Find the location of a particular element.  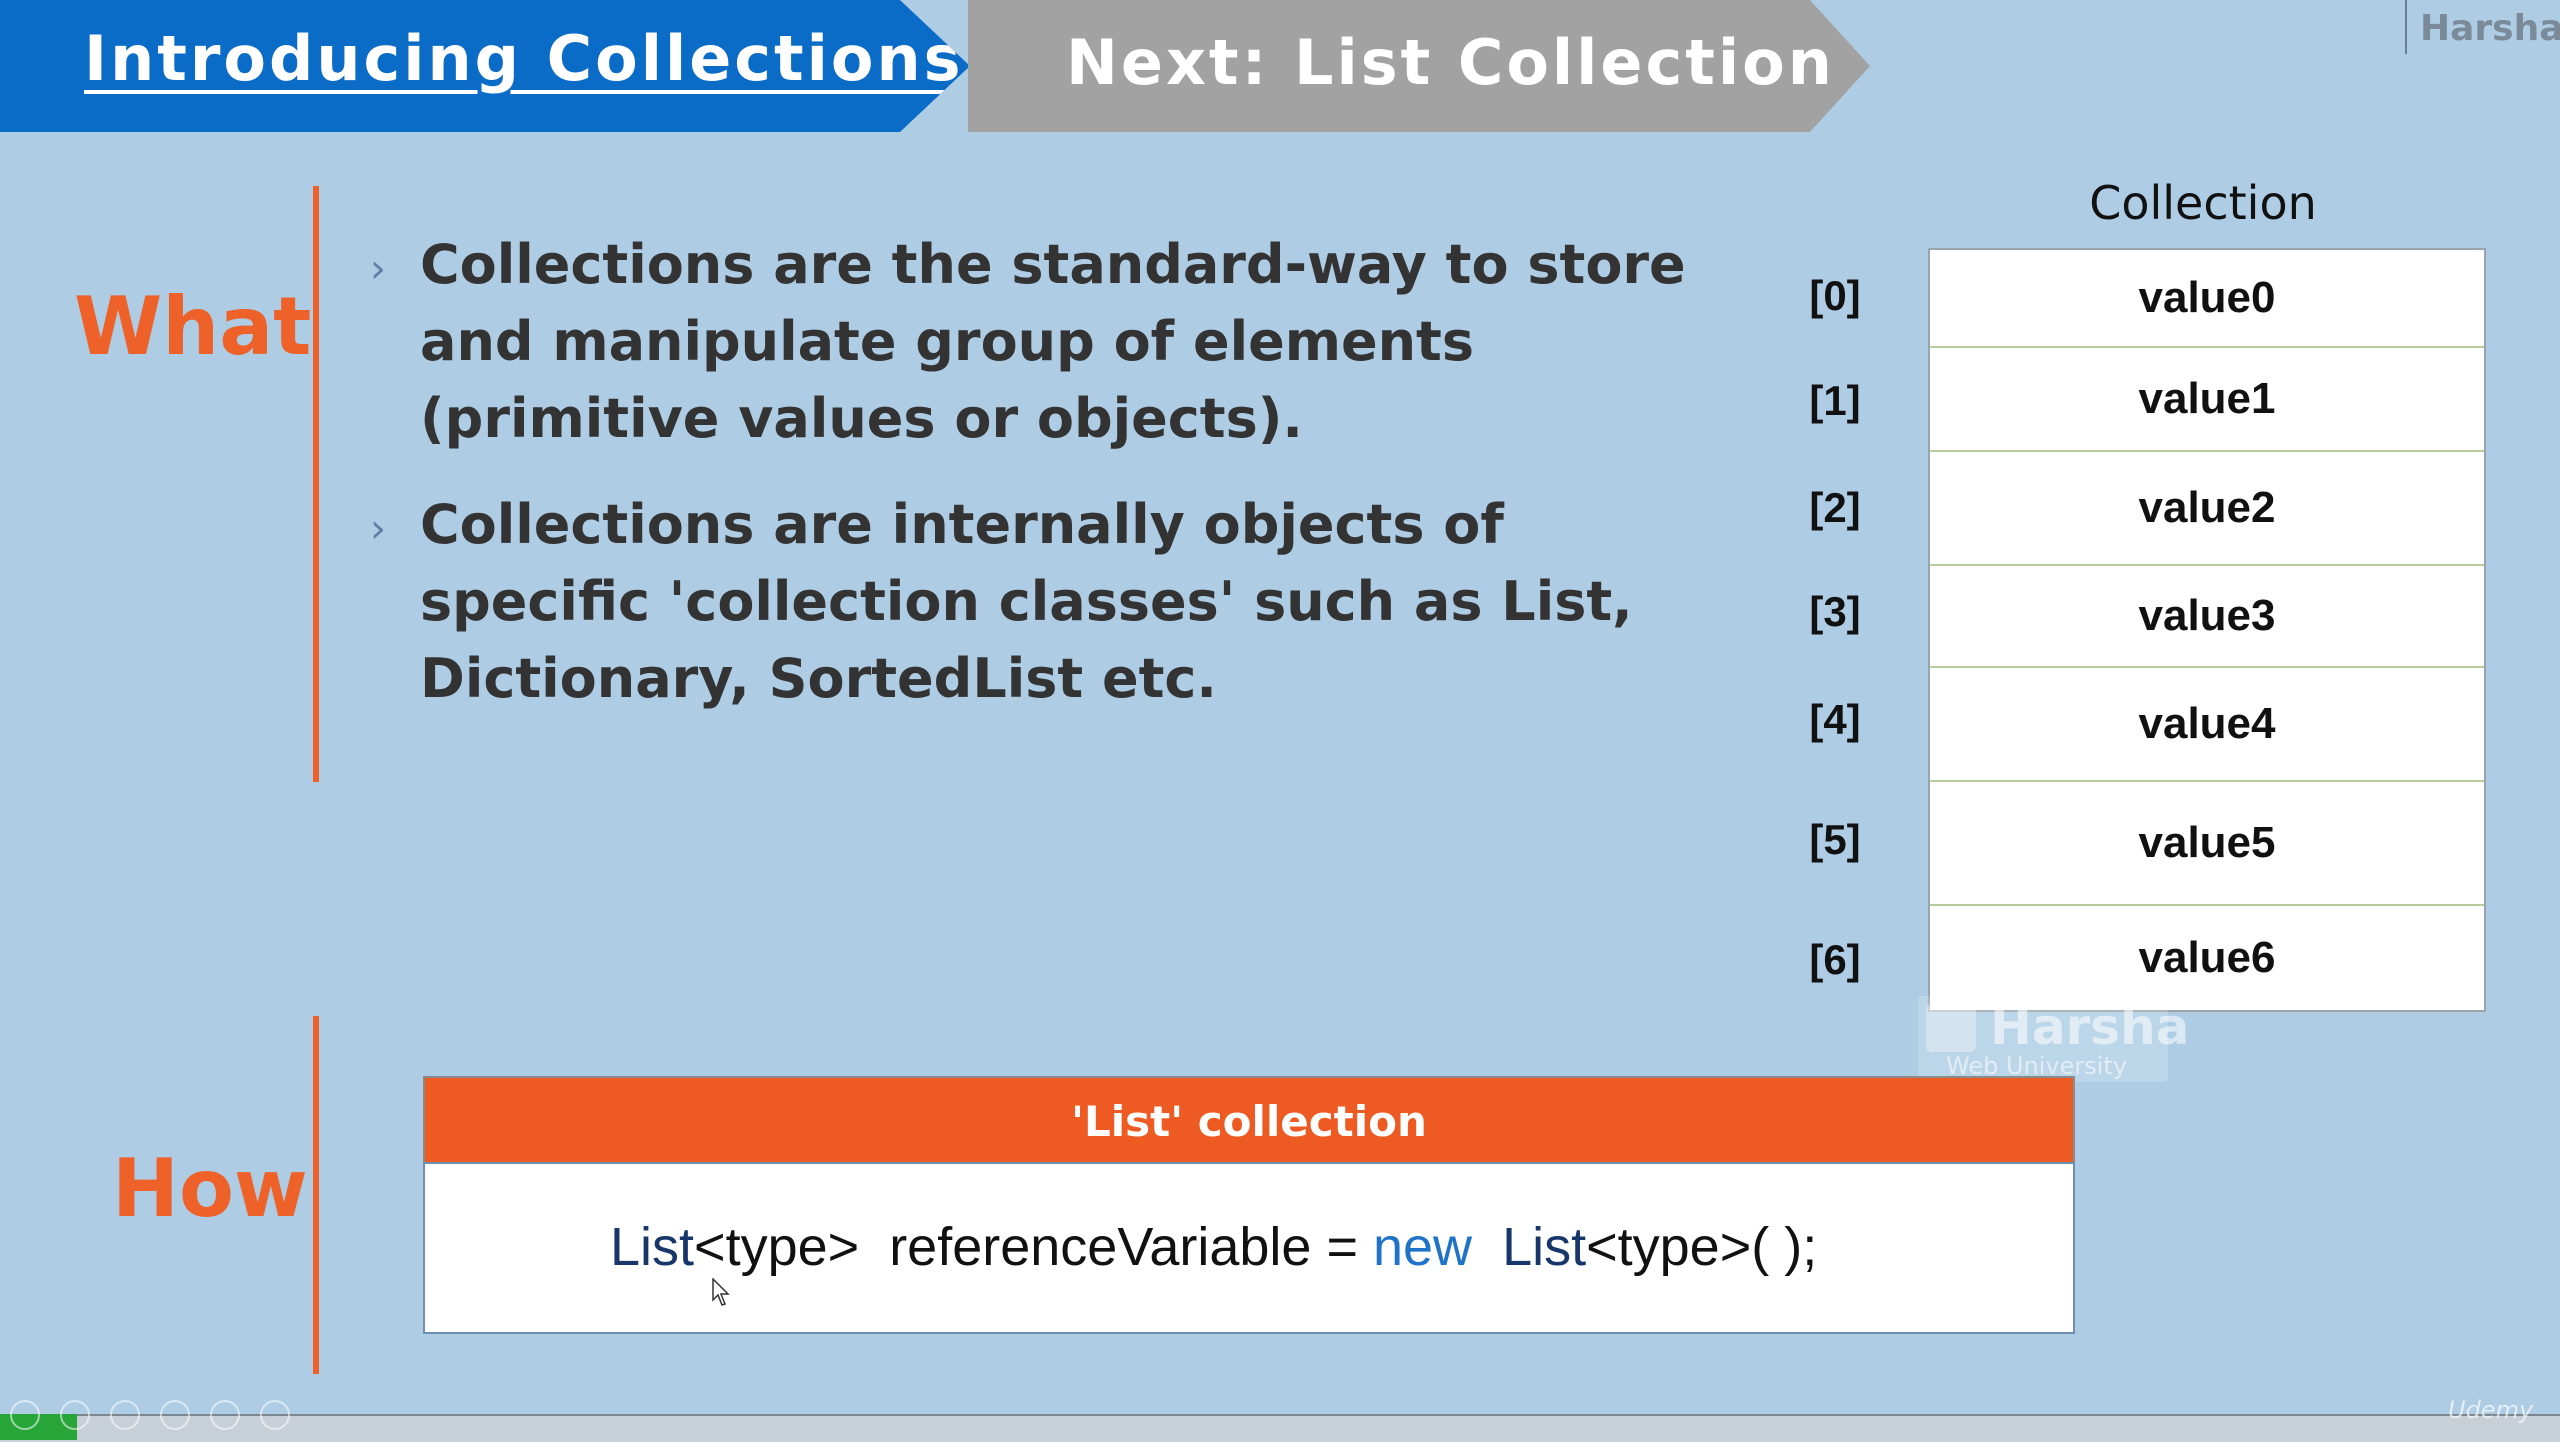

syntax-box-header: 'List' collection is located at coordinates (1249, 1120).